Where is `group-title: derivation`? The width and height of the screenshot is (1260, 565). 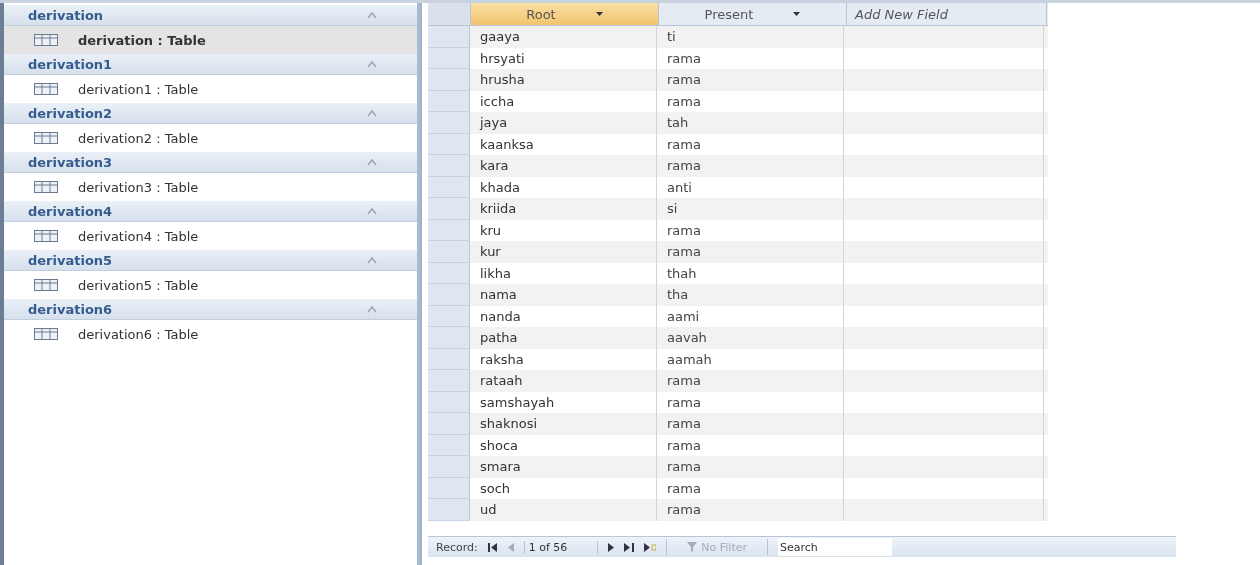
group-title: derivation is located at coordinates (66, 15).